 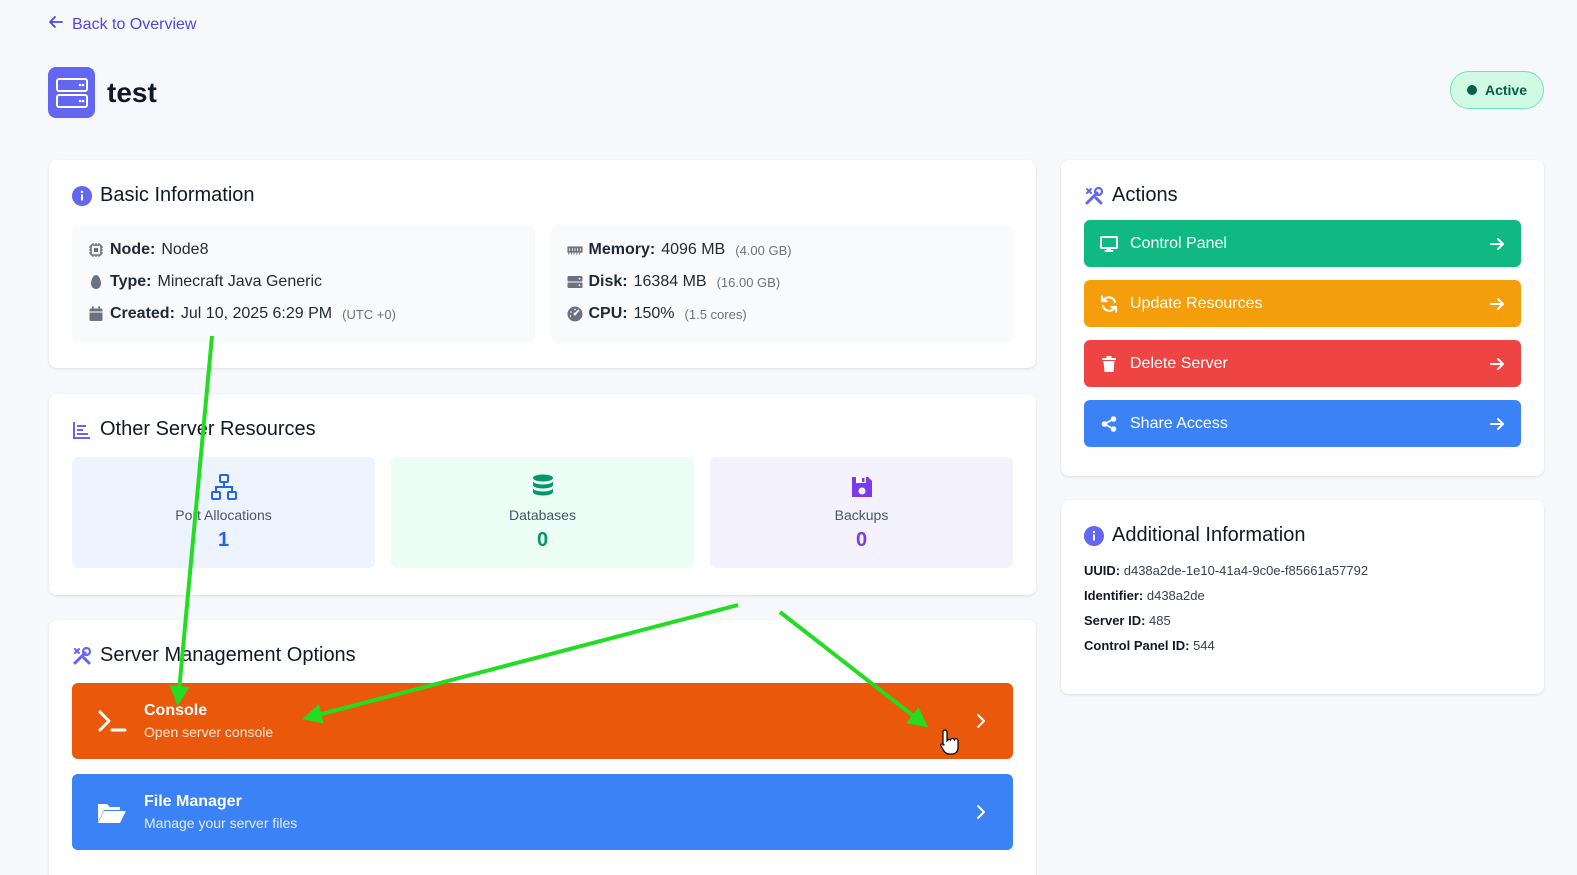 I want to click on egg-icon, so click(x=96, y=282).